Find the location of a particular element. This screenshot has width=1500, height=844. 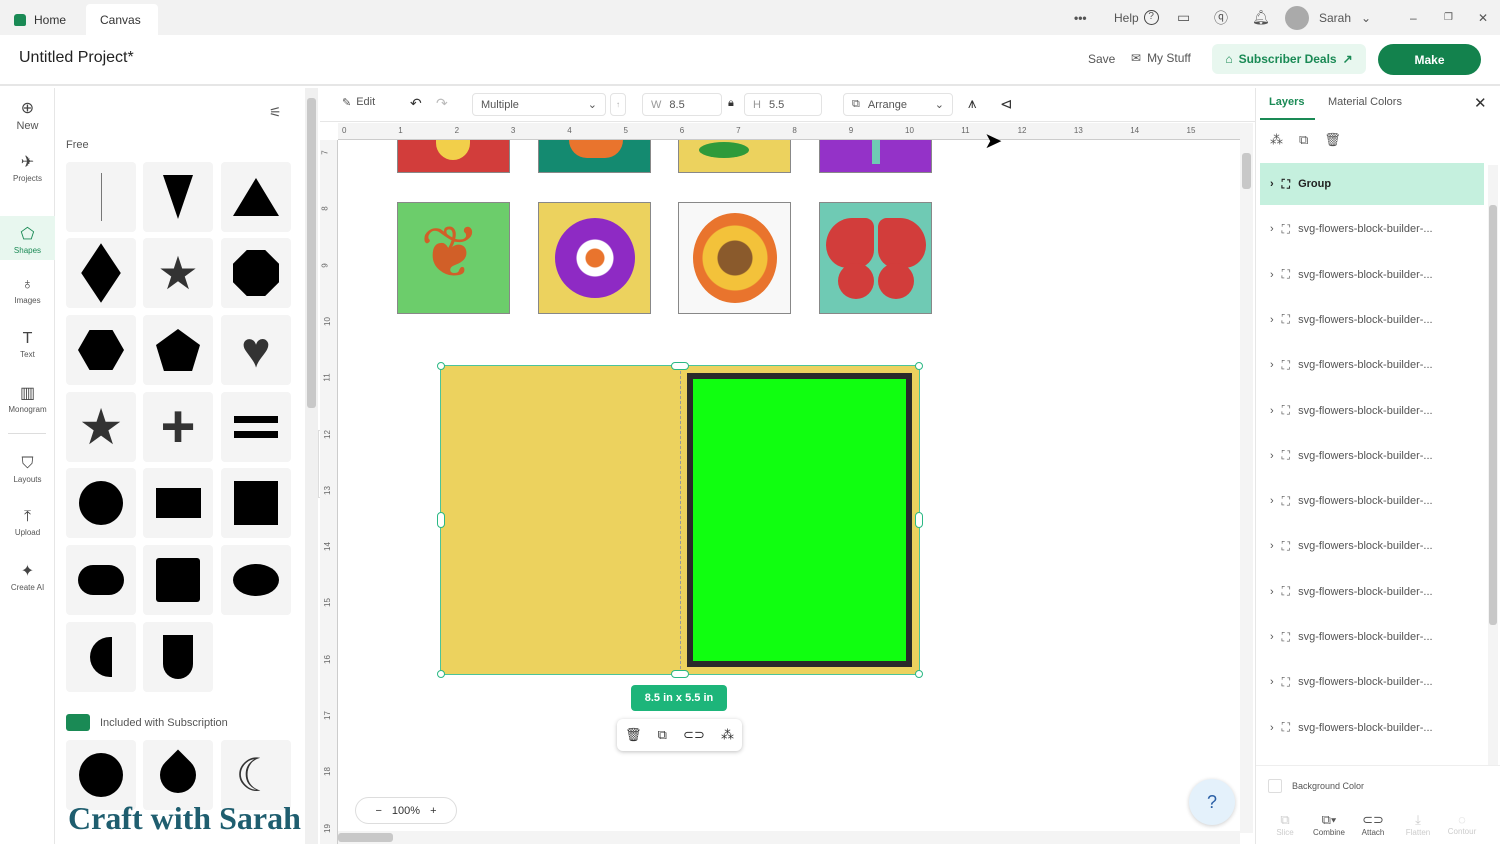

contour-button: ◌ Contour is located at coordinates (1462, 824).